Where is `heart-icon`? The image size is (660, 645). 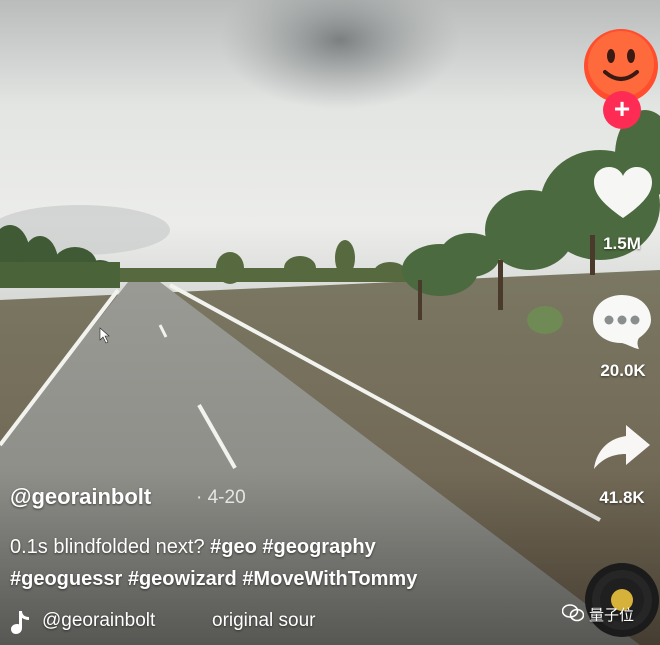
heart-icon is located at coordinates (623, 194).